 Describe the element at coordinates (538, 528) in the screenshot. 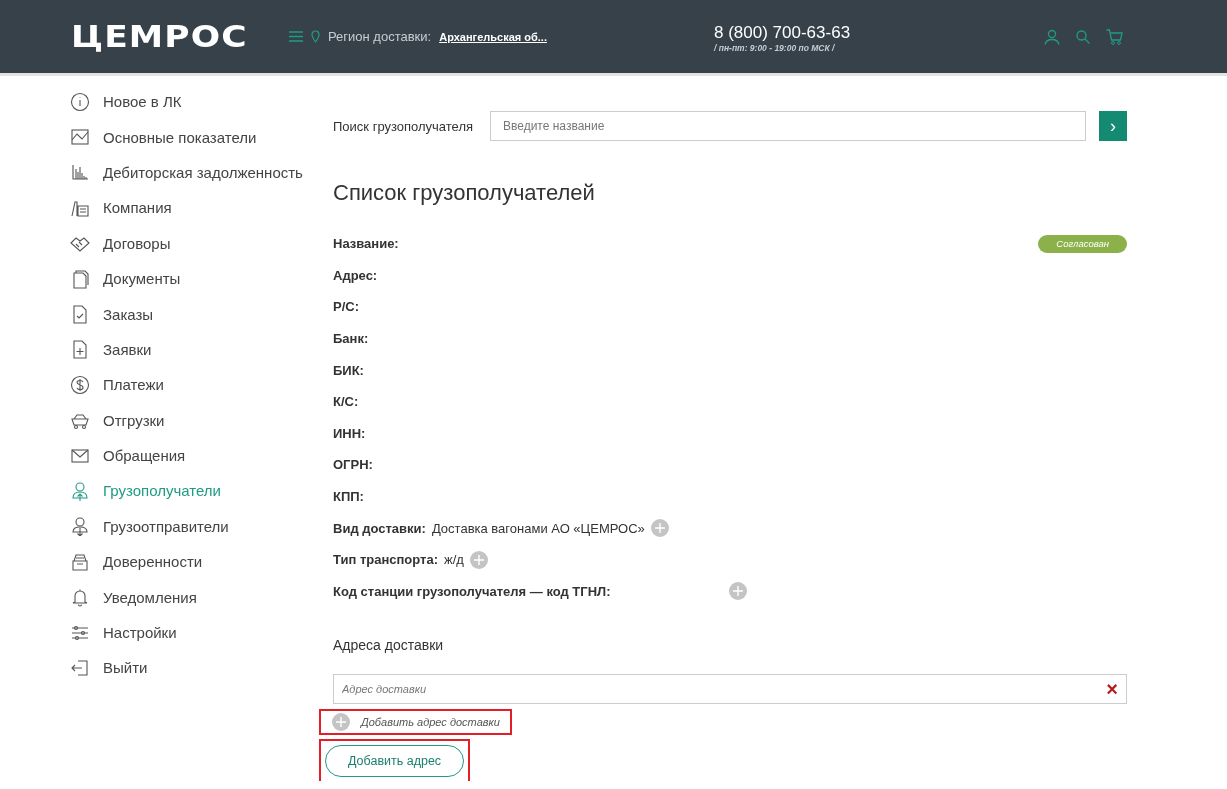

I see `field-value: Доставка вагонами АО «ЦЕМРОС»` at that location.